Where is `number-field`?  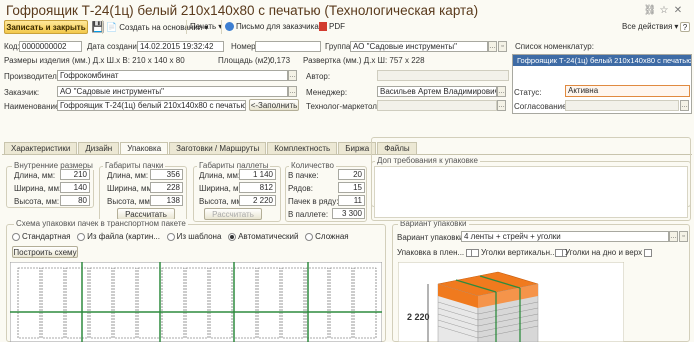
number-field is located at coordinates (288, 46).